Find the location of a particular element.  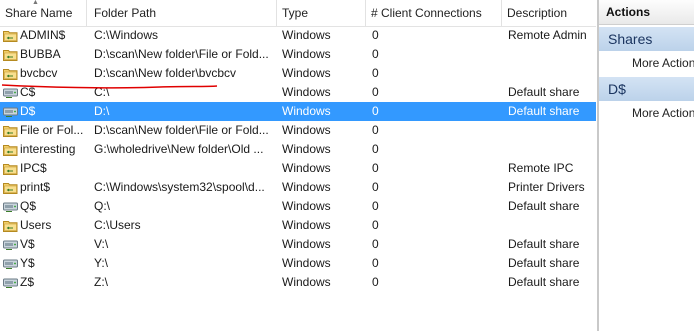

folder-path-cell: C:\Users is located at coordinates (117, 225).